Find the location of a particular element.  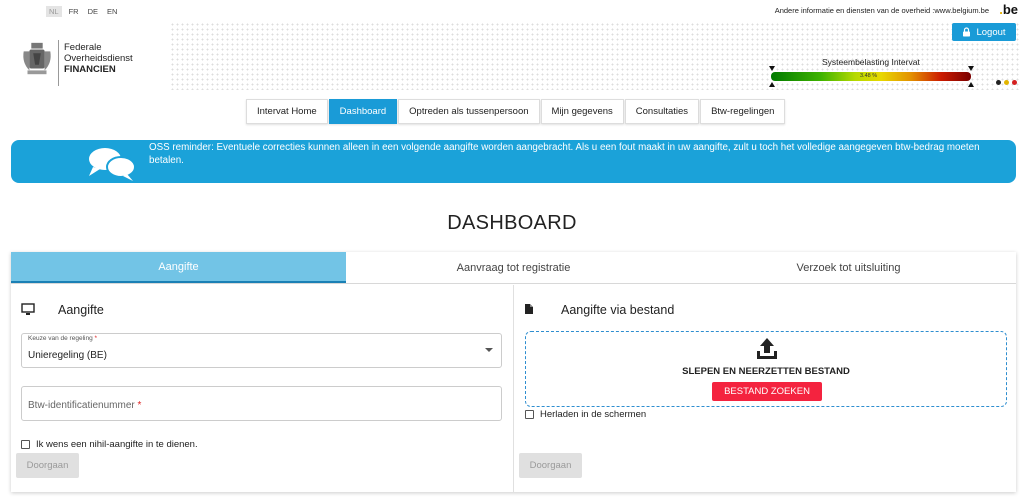

load-scale-start-bottom-marker is located at coordinates (772, 84).